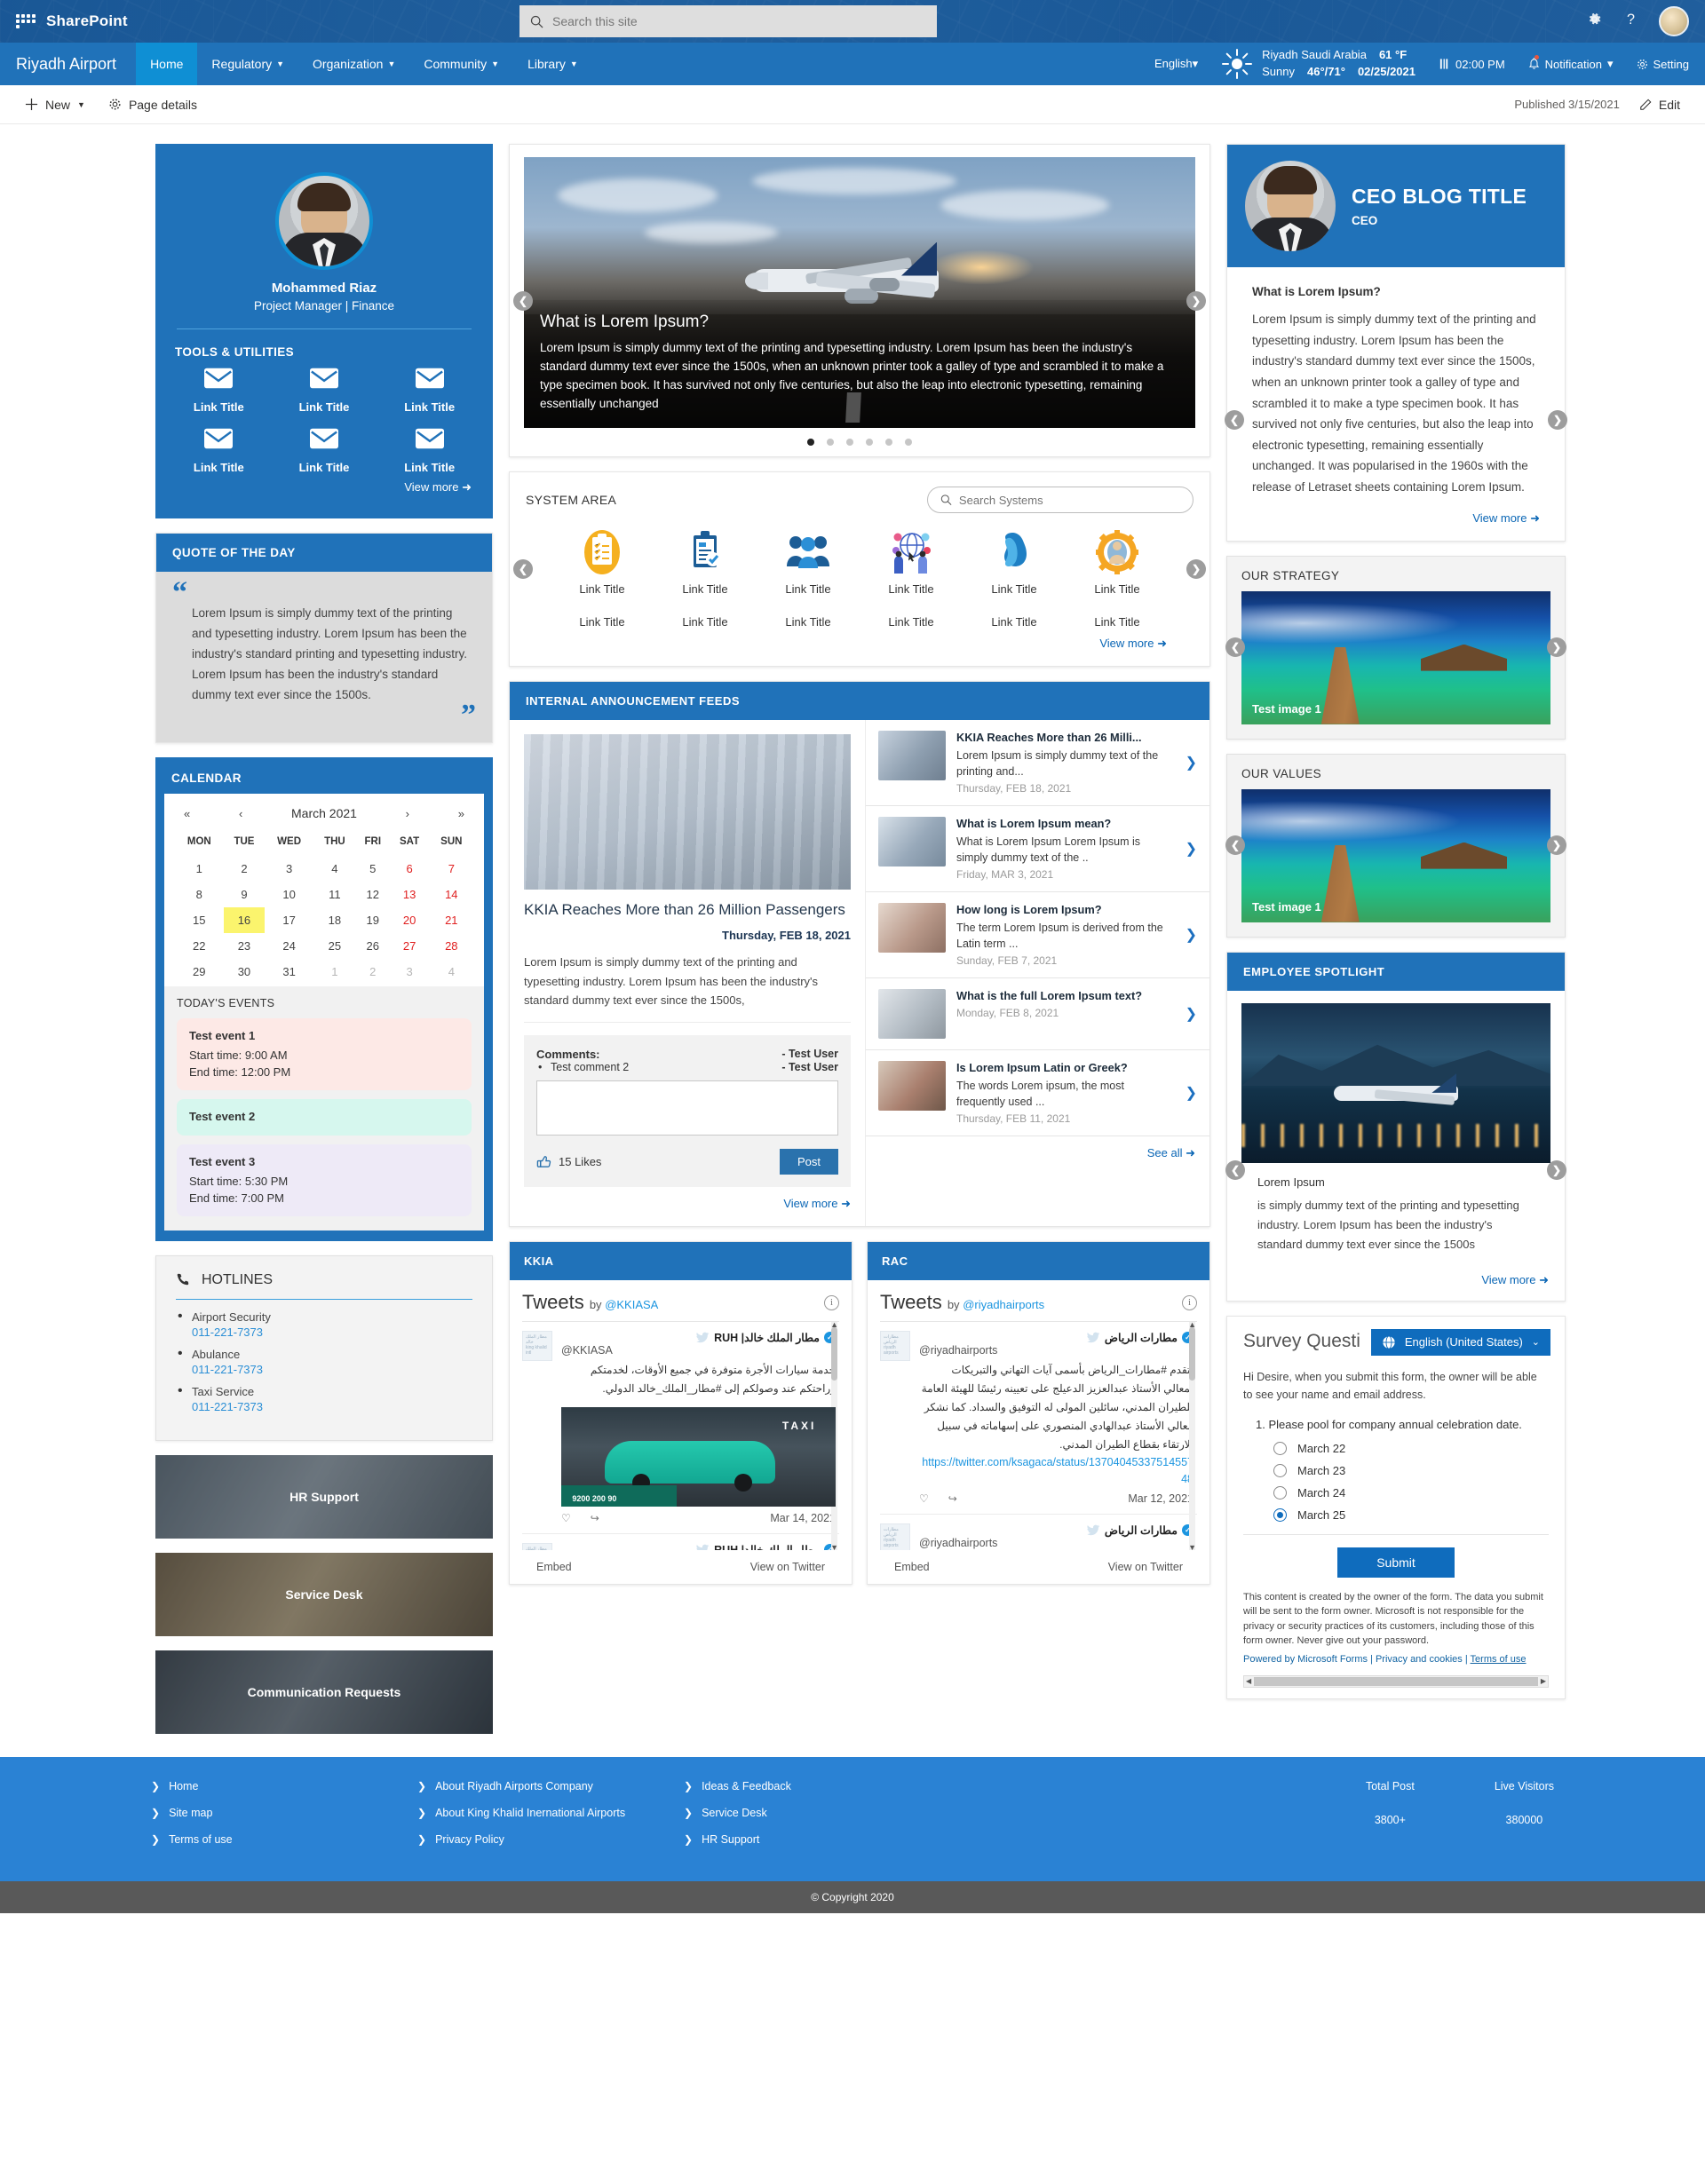 This screenshot has width=1705, height=2184. Describe the element at coordinates (219, 391) in the screenshot. I see `tool-link-1: Link Title` at that location.